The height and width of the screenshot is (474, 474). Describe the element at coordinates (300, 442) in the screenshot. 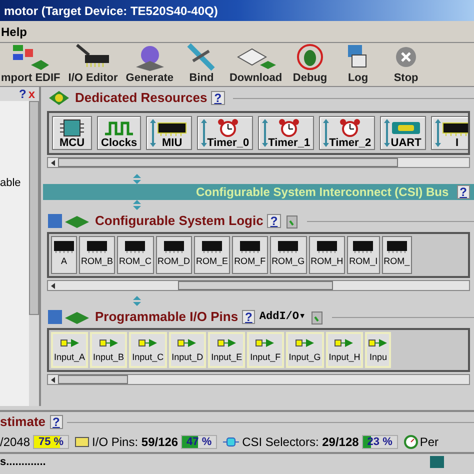

I see `stat-label: CSI Selectors: 29/128` at that location.